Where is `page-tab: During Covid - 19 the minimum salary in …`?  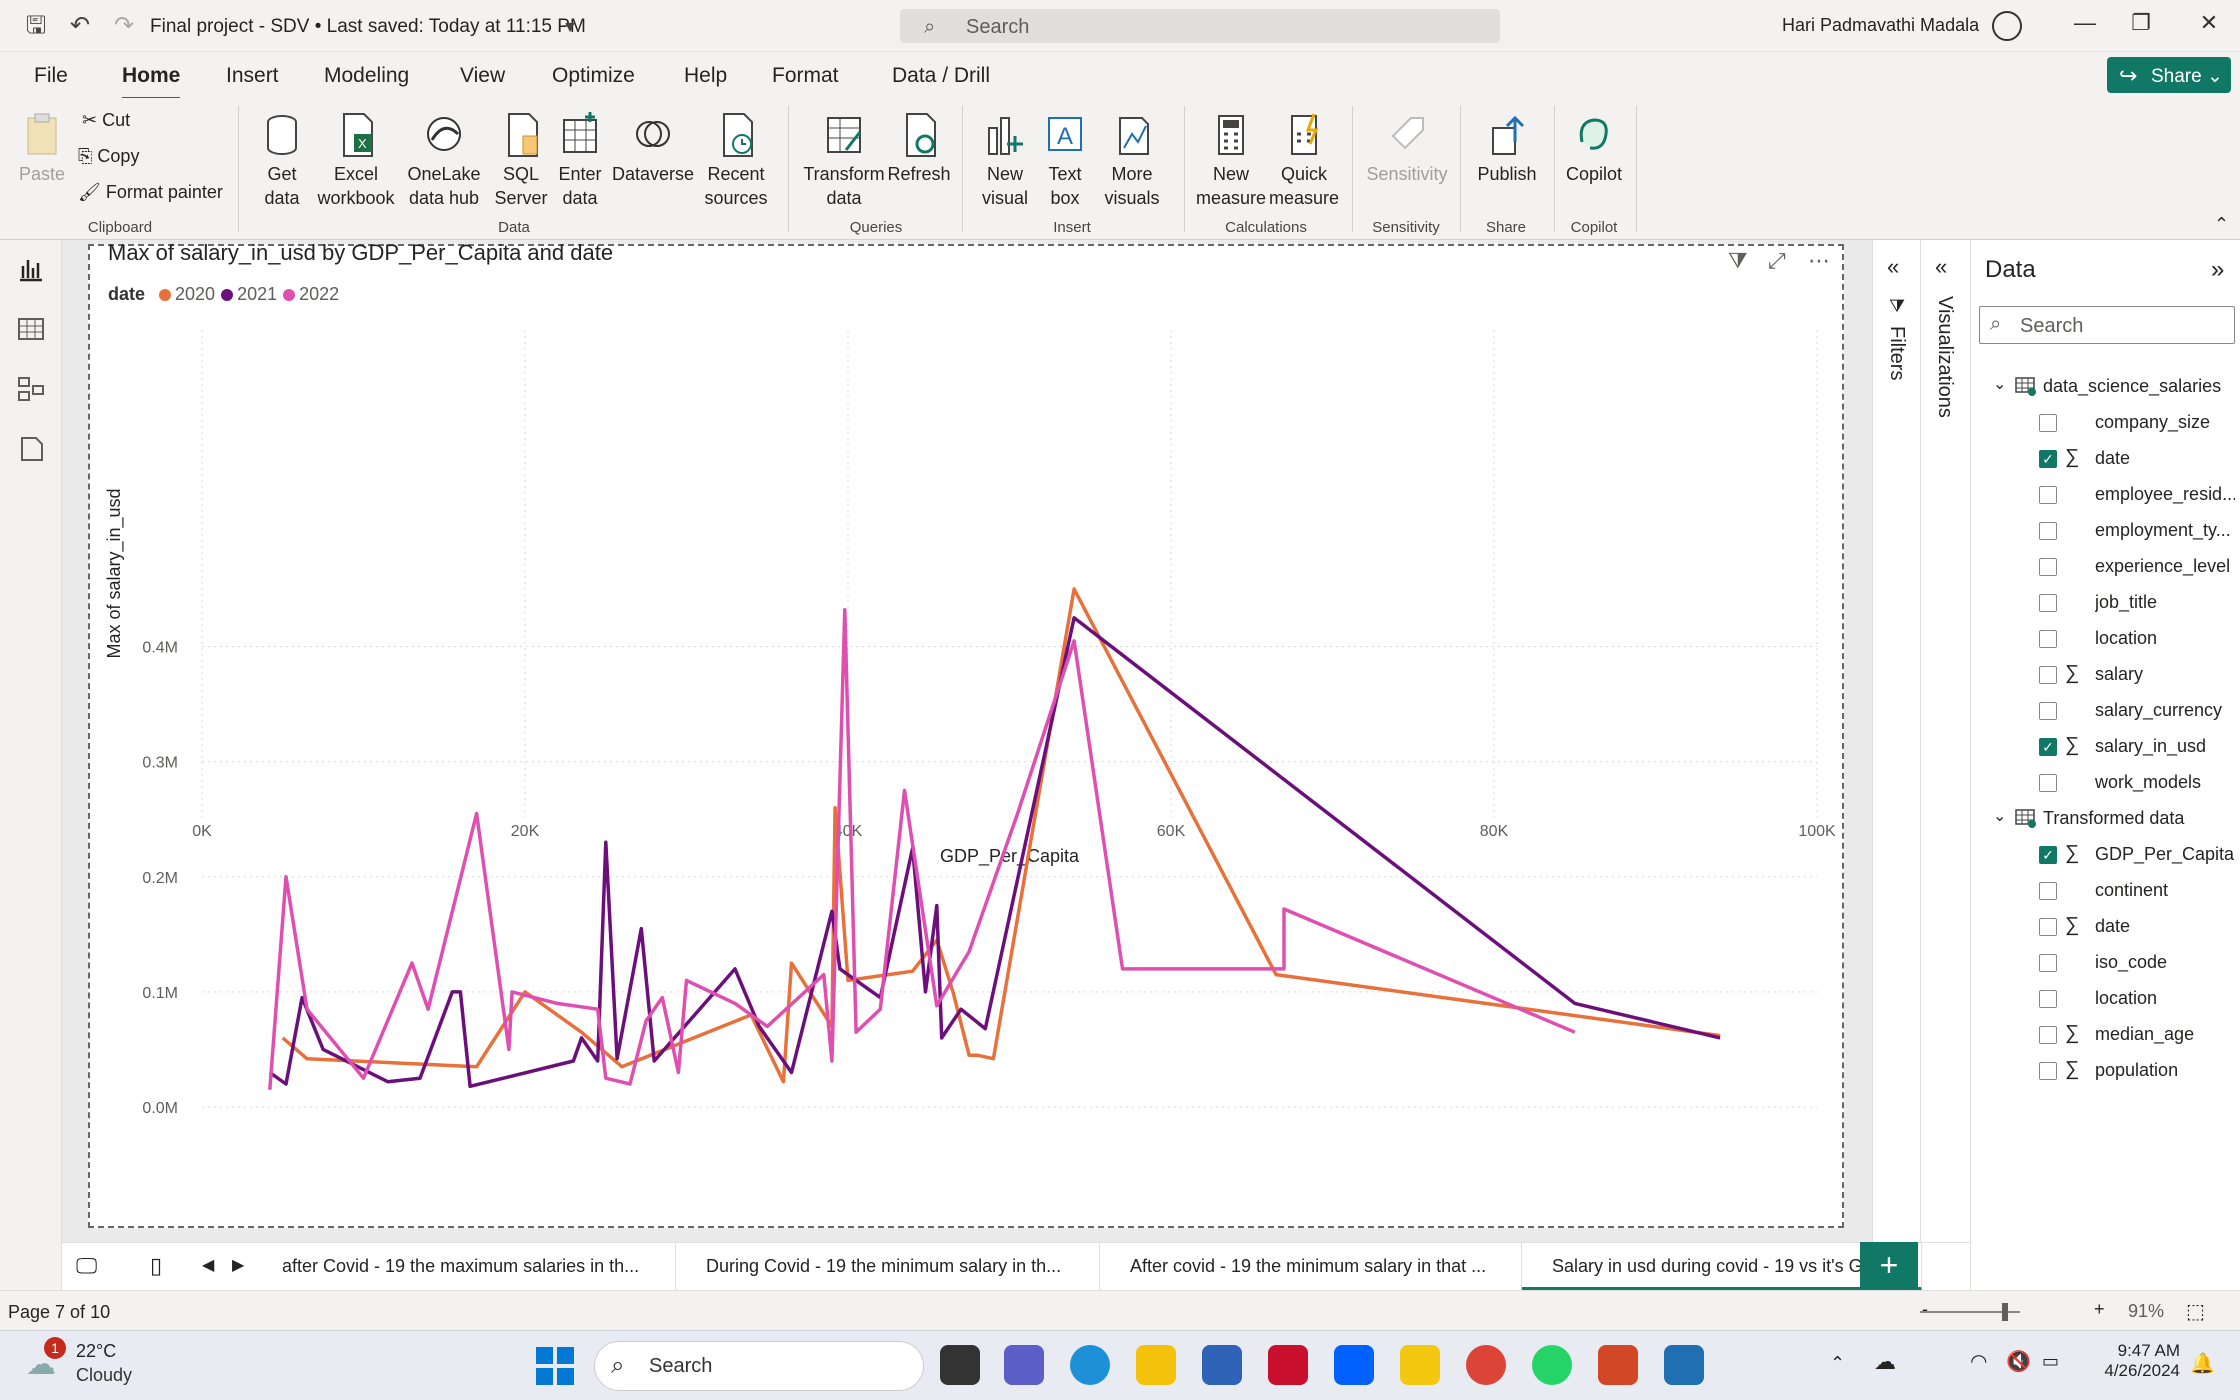 page-tab: During Covid - 19 the minimum salary in … is located at coordinates (888, 1267).